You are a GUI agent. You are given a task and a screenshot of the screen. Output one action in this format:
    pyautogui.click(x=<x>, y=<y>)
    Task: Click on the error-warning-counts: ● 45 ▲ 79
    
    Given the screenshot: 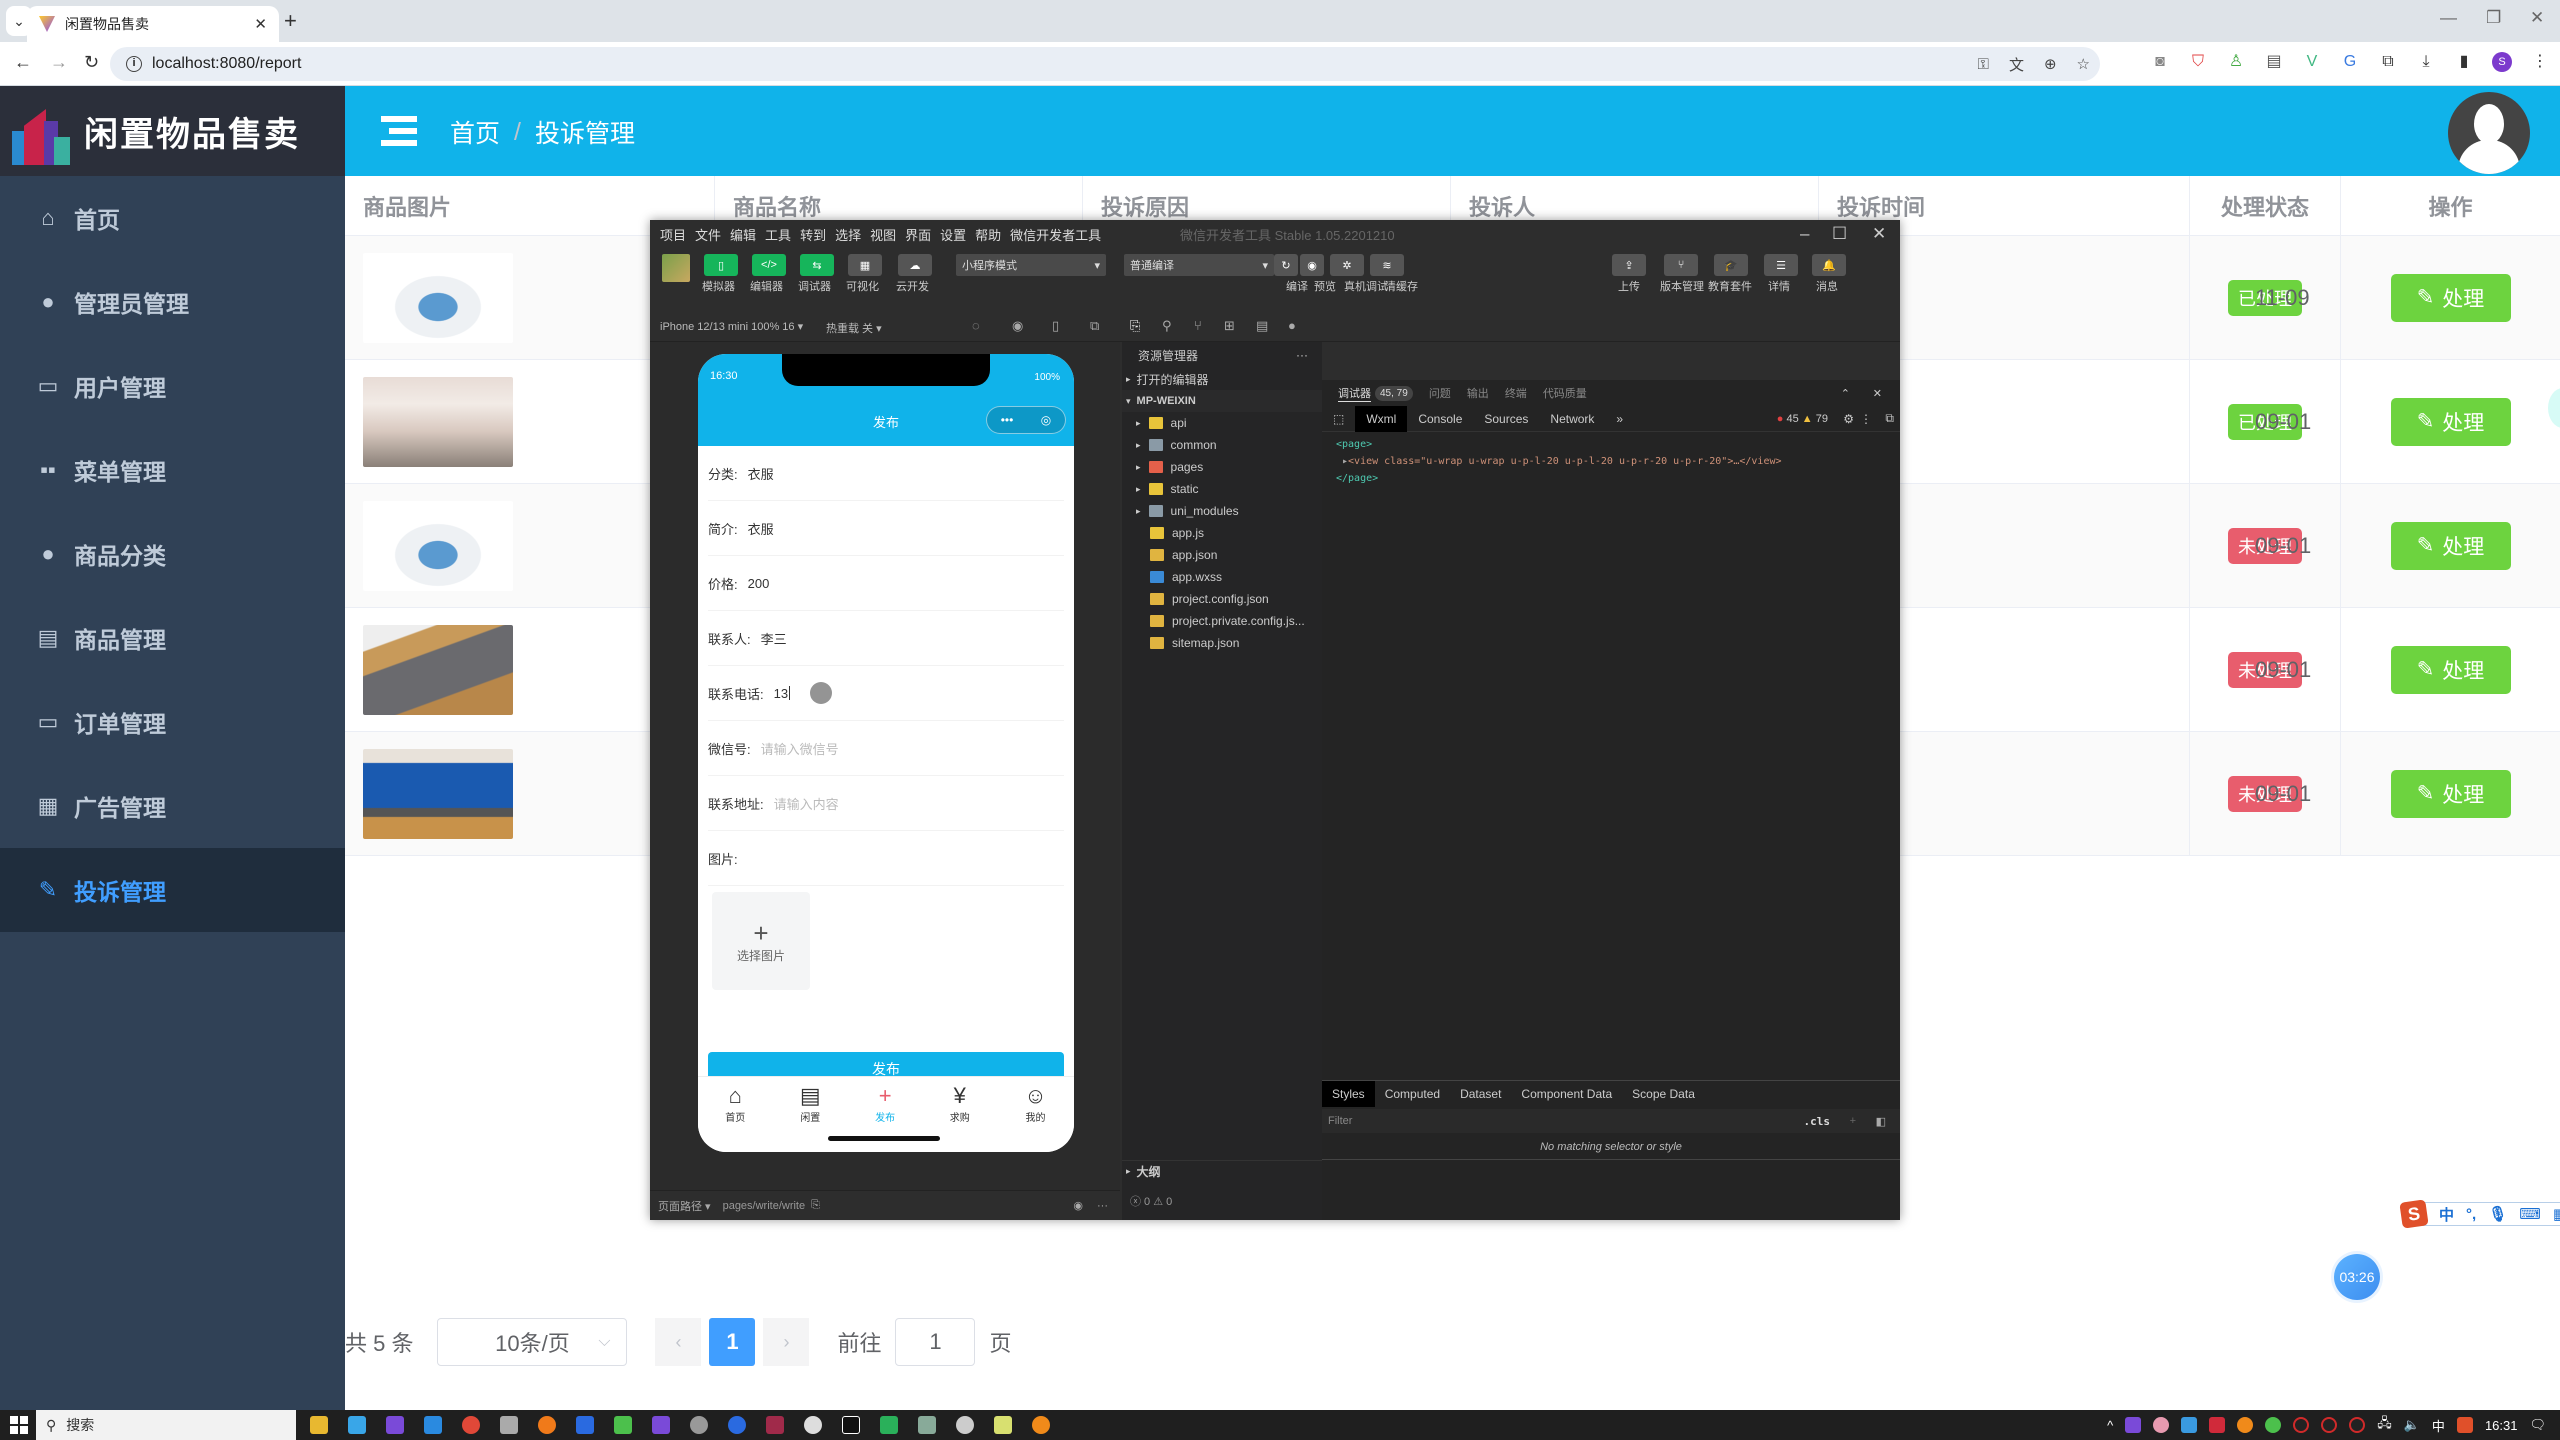 What is the action you would take?
    pyautogui.click(x=1802, y=419)
    